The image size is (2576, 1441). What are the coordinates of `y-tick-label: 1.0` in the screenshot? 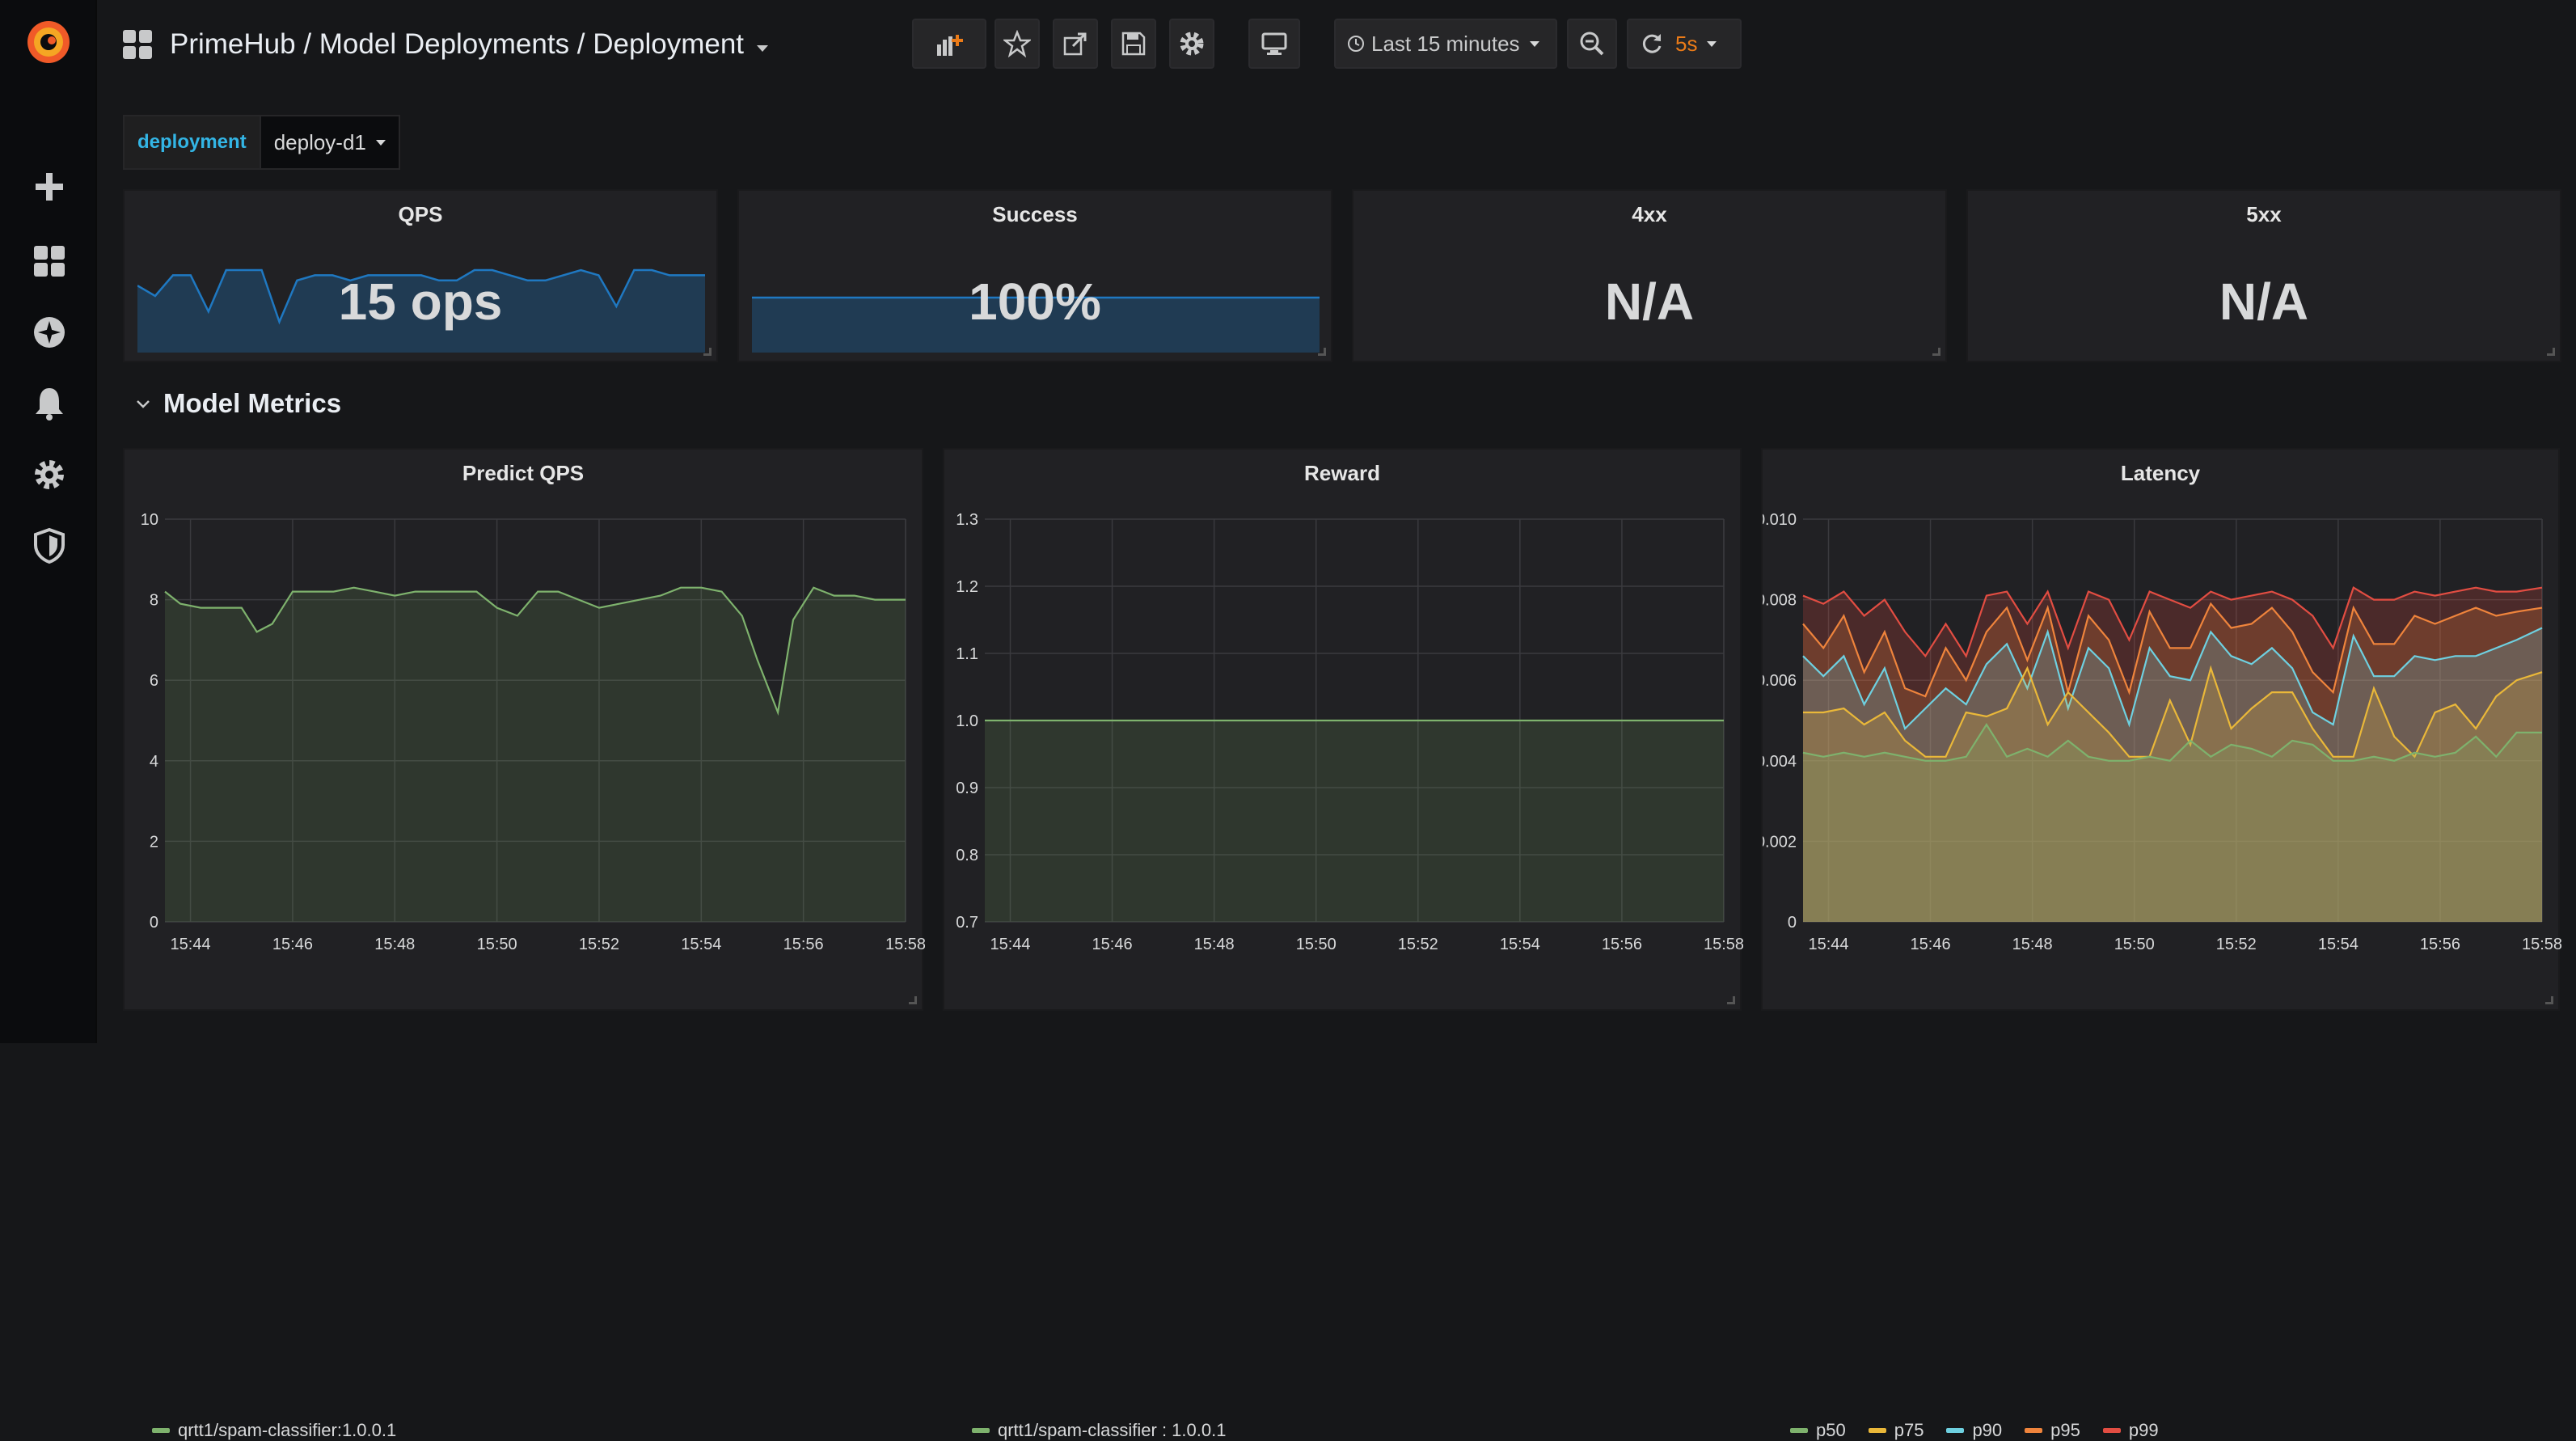 It's located at (967, 721).